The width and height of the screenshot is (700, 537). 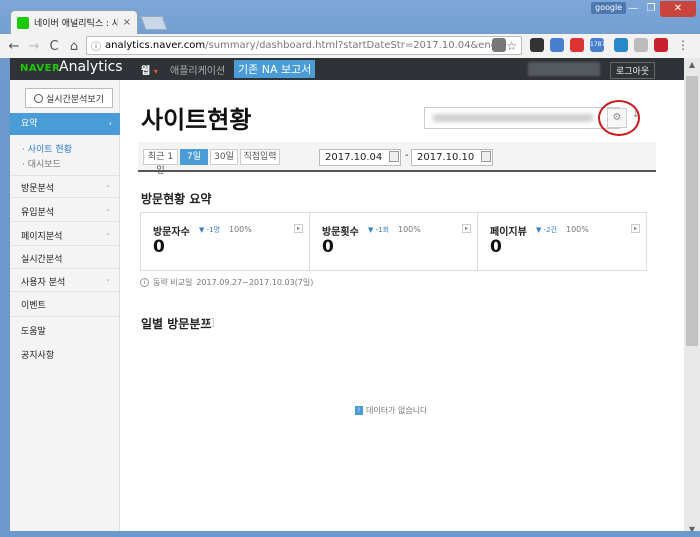 I want to click on naver-favicon-icon, so click(x=23, y=22).